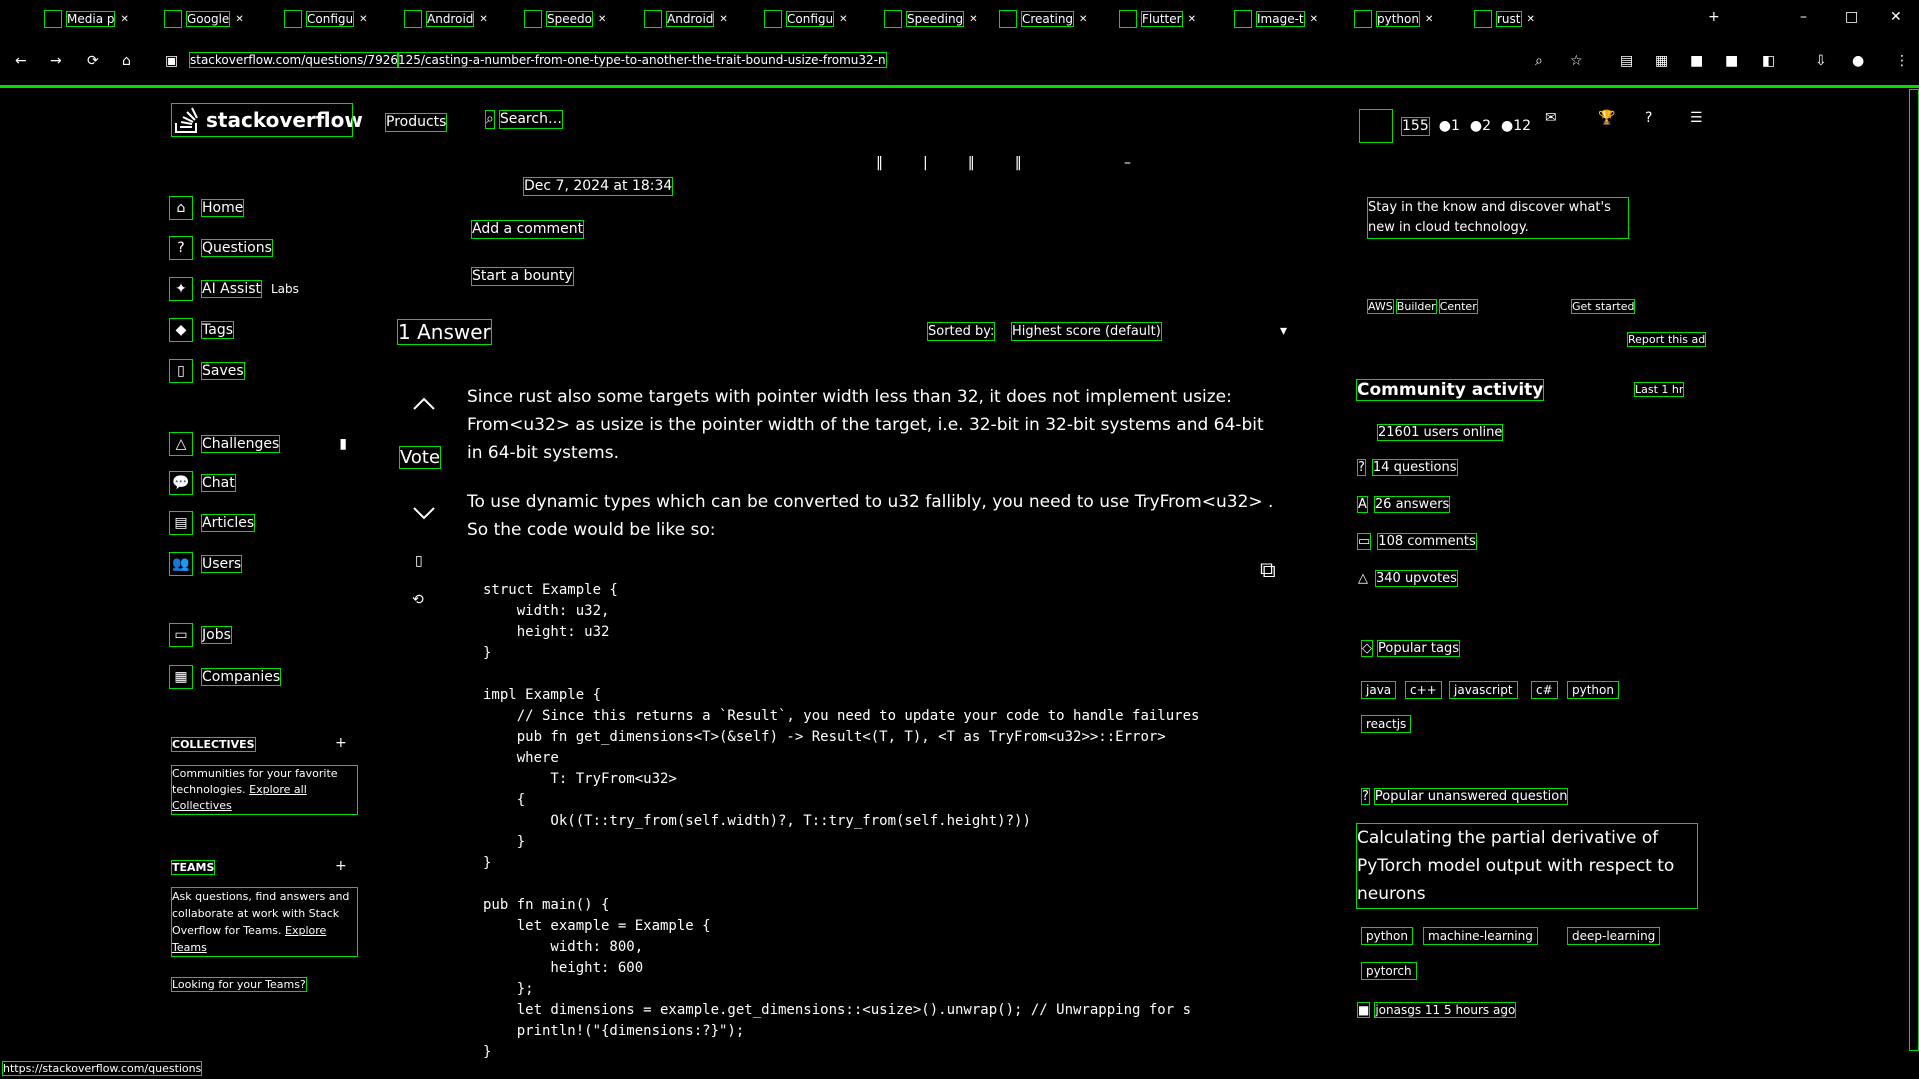 The height and width of the screenshot is (1079, 1919). What do you see at coordinates (522, 276) in the screenshot?
I see `start-bounty-link: Start a bounty` at bounding box center [522, 276].